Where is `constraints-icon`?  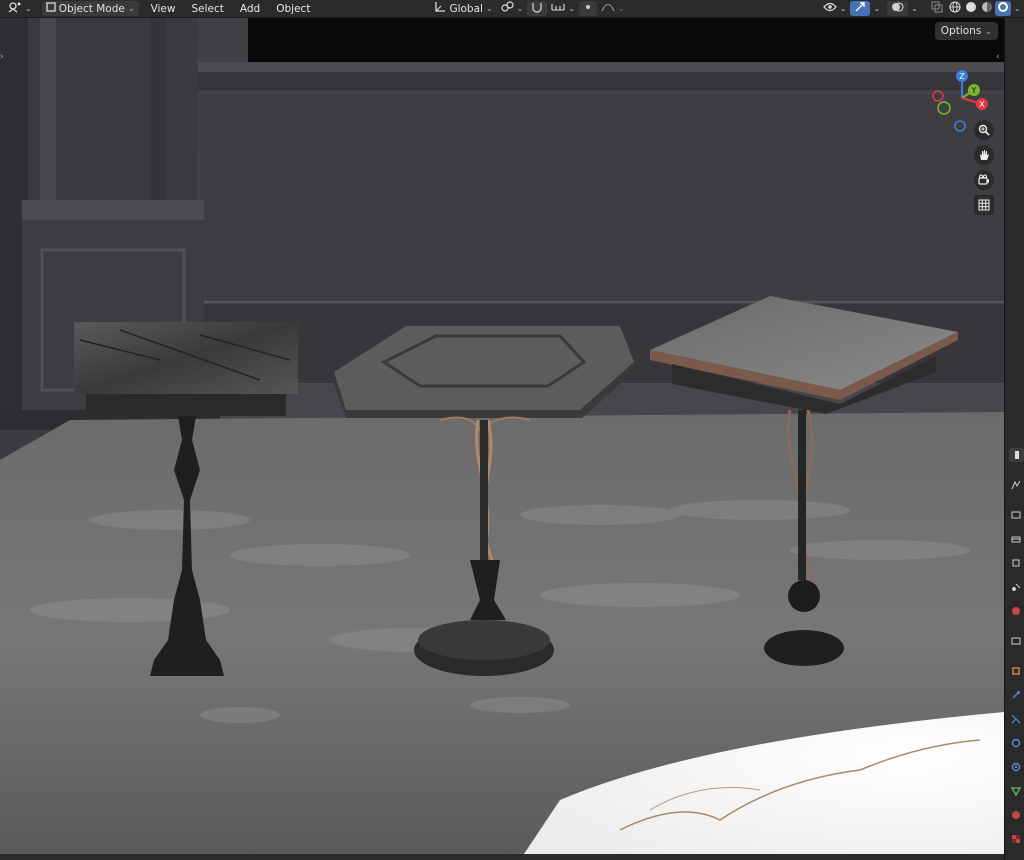 constraints-icon is located at coordinates (1016, 743).